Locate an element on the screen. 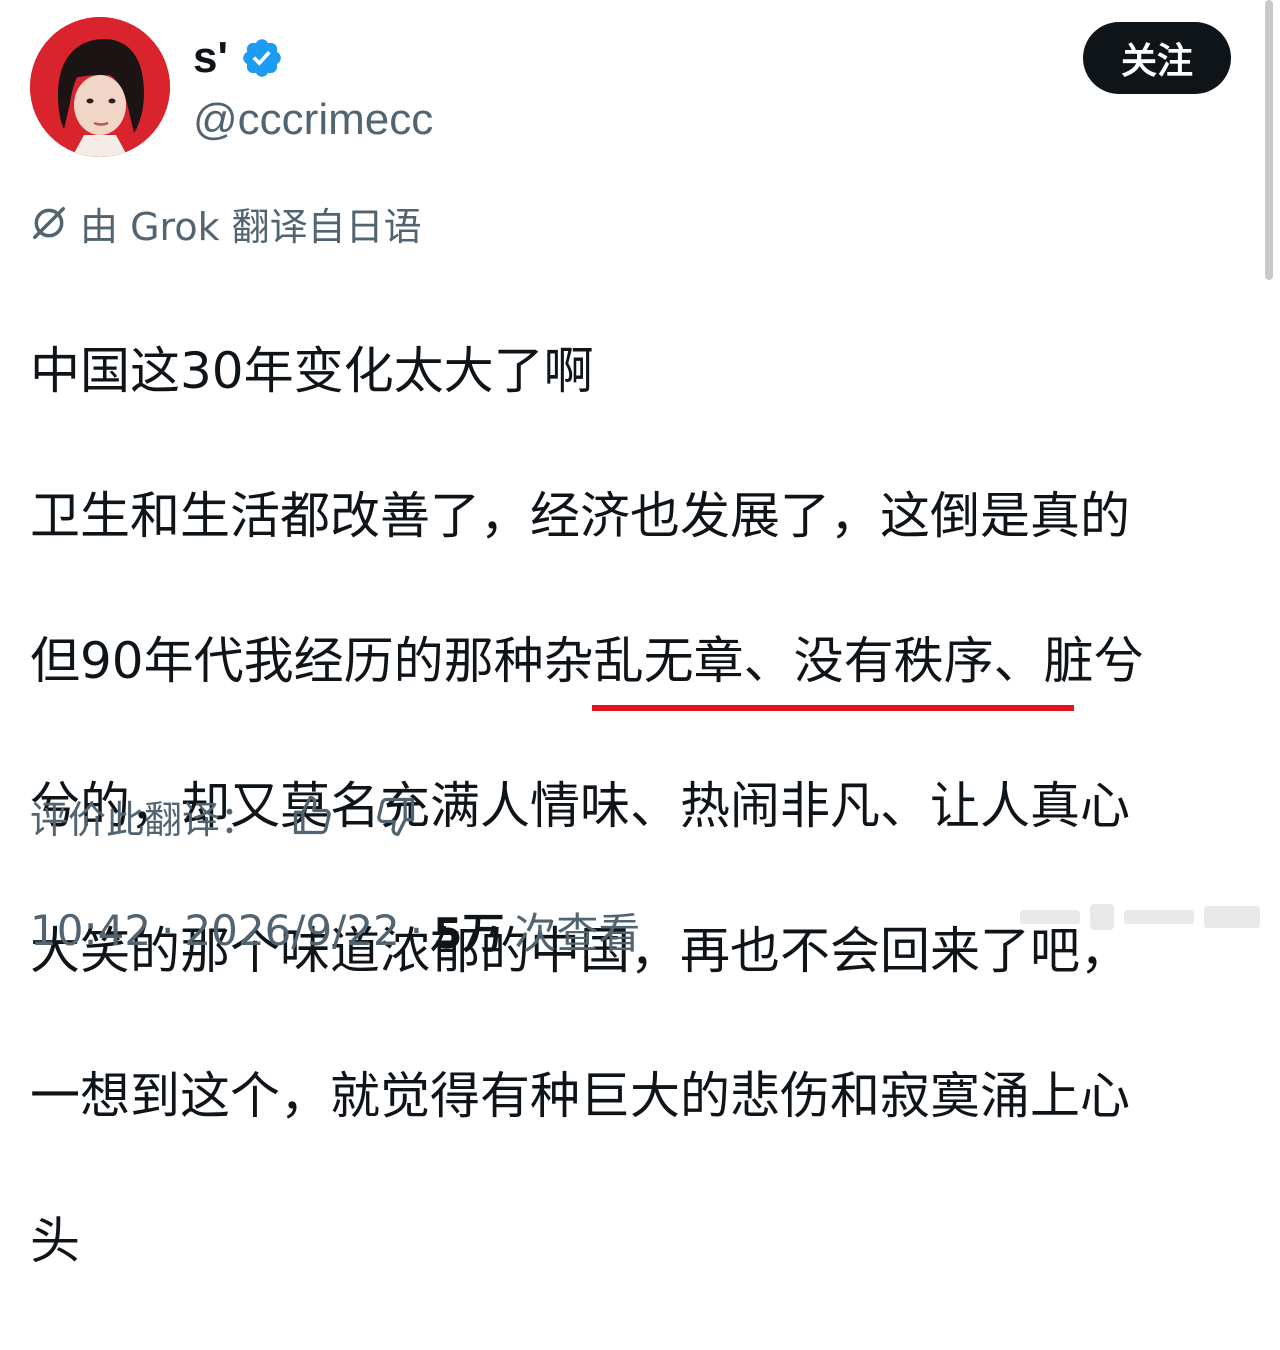 This screenshot has width=1280, height=1350. translation-indicator: 由 Grok 翻译自日语 is located at coordinates (226, 223).